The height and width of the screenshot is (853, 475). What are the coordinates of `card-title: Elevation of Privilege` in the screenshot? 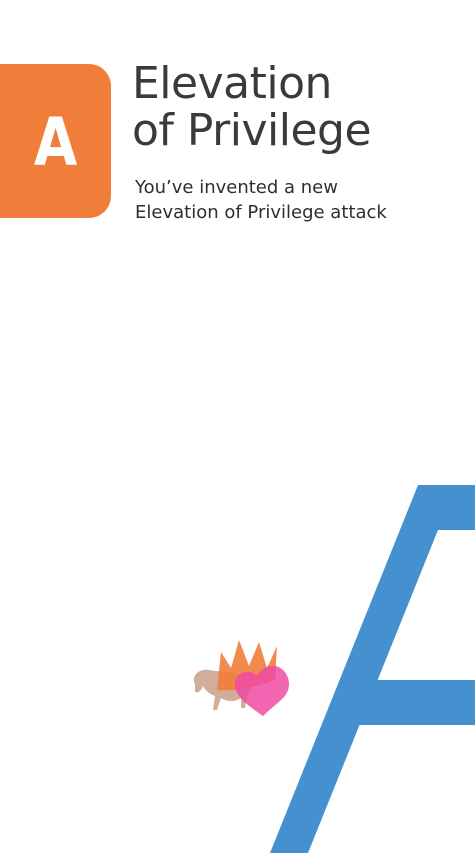 It's located at (252, 107).